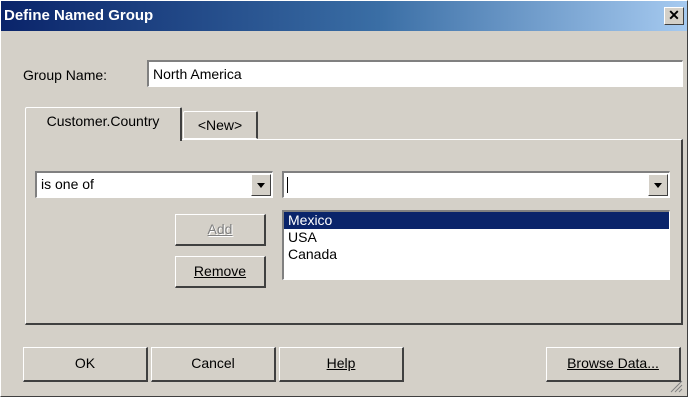 The width and height of the screenshot is (688, 397). I want to click on operator-combo: is one of, so click(154, 184).